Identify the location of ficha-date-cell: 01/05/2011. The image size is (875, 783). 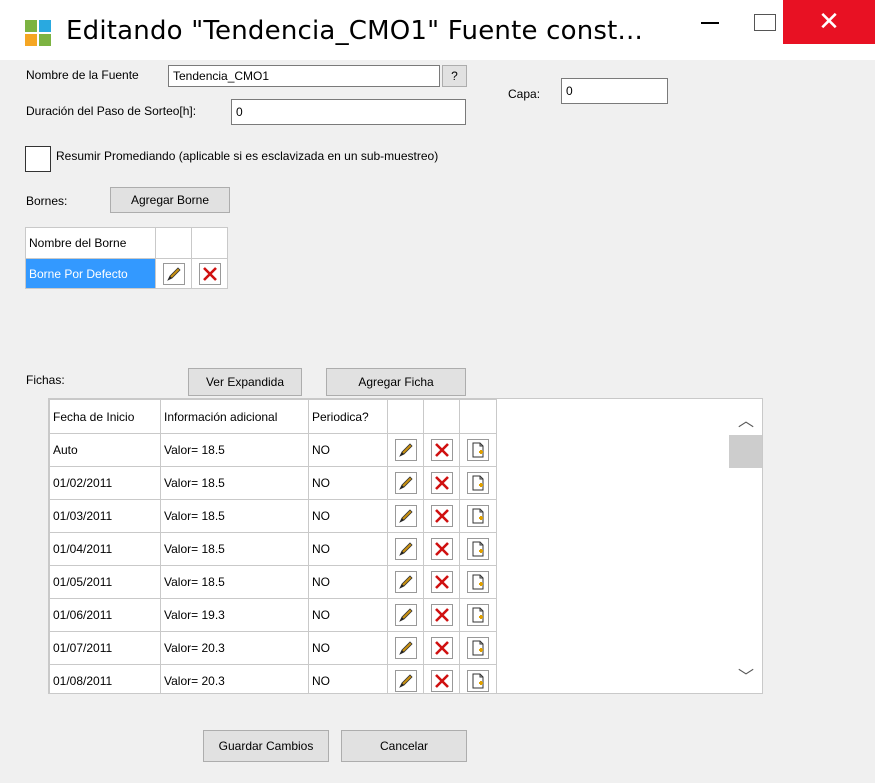
(105, 582).